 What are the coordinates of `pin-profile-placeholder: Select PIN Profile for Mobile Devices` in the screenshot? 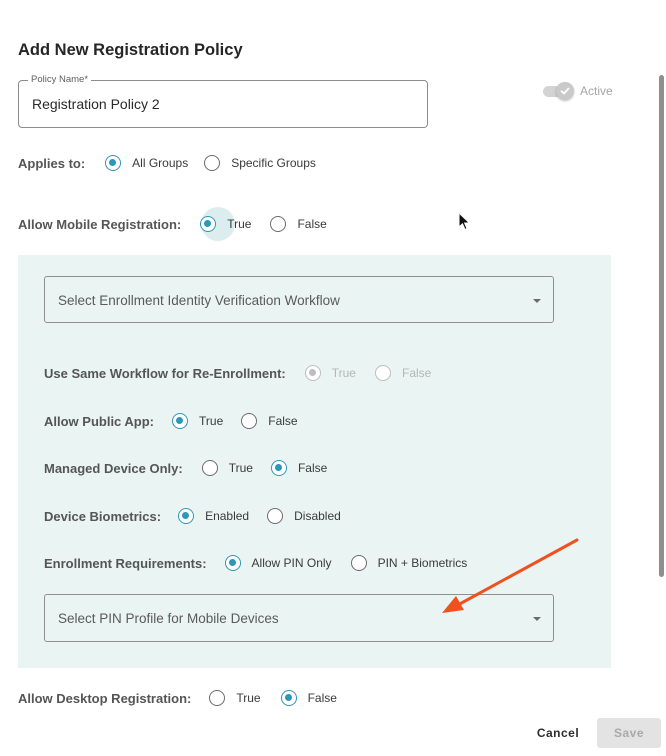 It's located at (168, 618).